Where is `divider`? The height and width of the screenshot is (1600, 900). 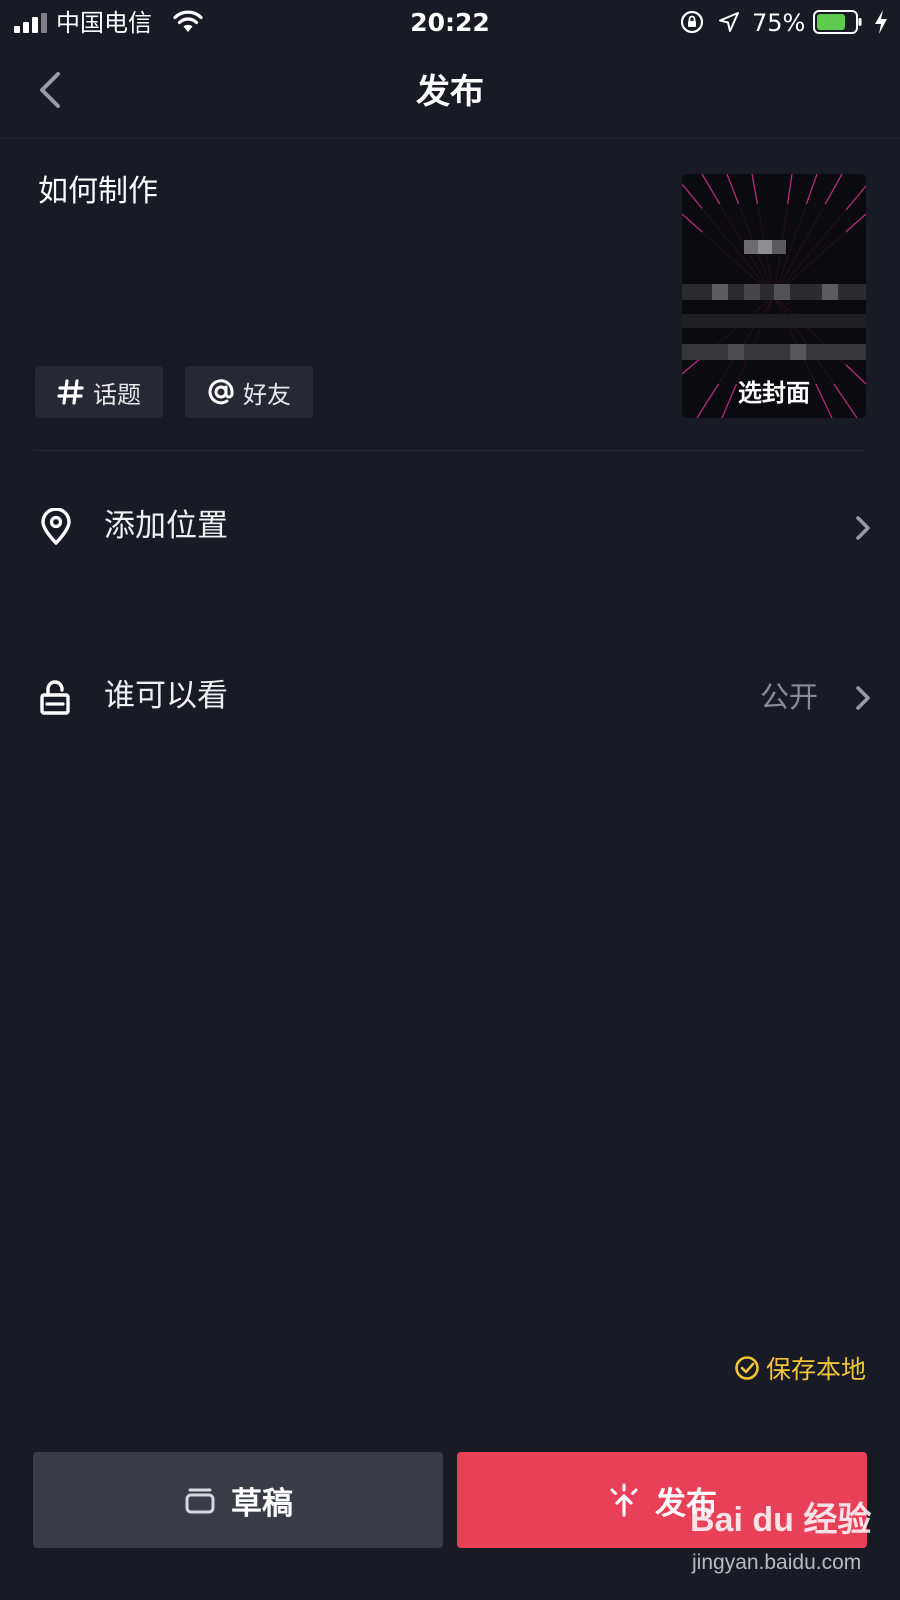 divider is located at coordinates (450, 450).